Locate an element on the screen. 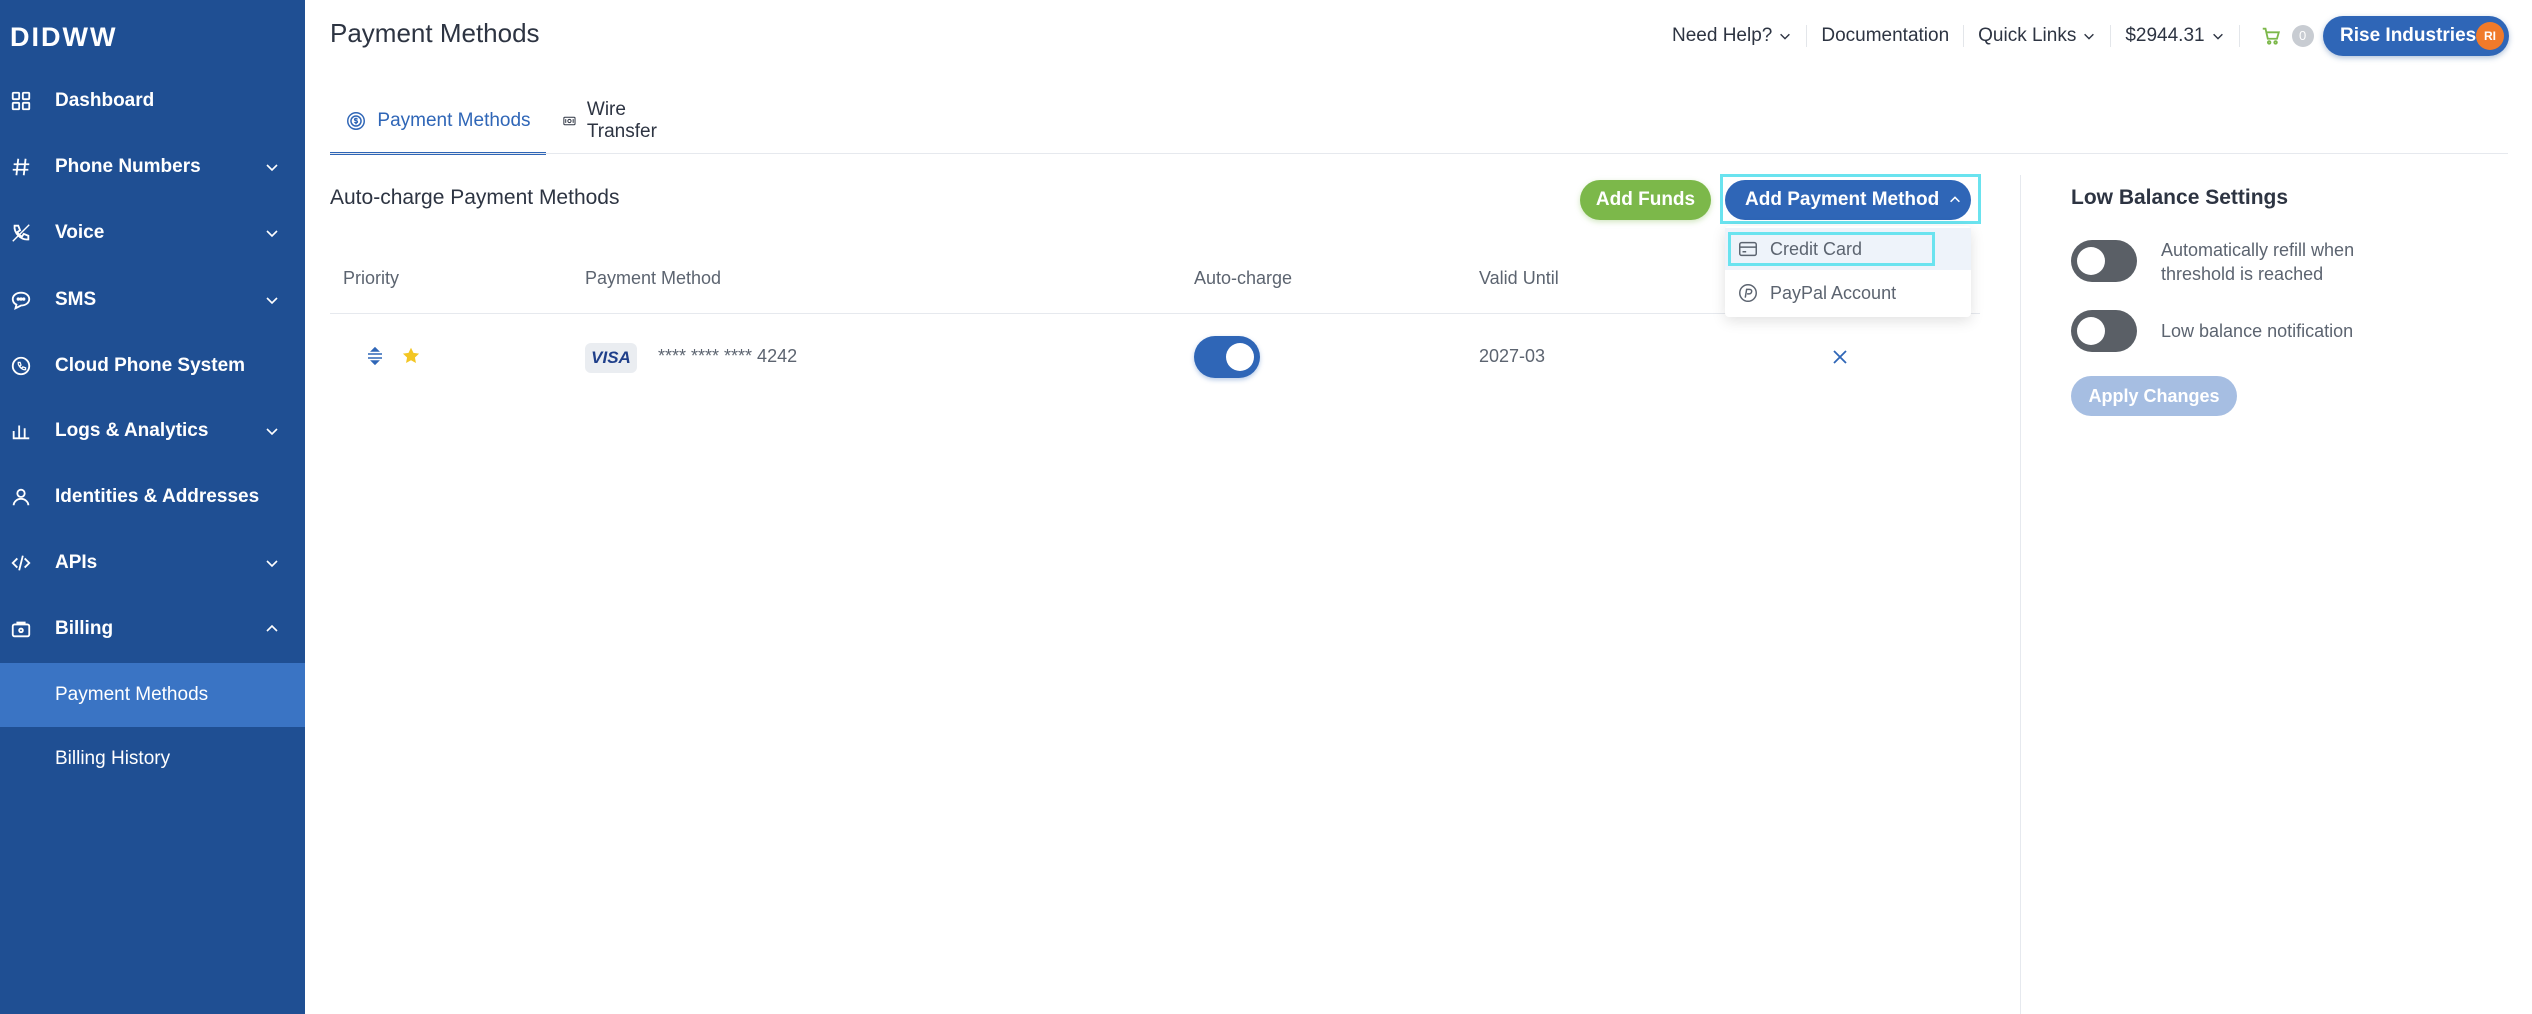  add-payment-method-label: Add Payment Method is located at coordinates (1842, 199).